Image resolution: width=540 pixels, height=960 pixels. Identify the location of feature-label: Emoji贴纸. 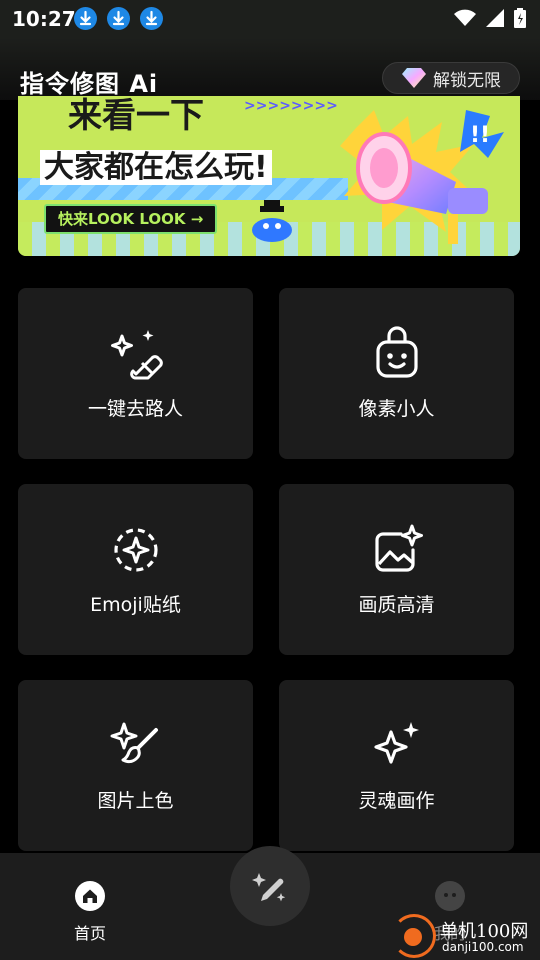
(135, 605).